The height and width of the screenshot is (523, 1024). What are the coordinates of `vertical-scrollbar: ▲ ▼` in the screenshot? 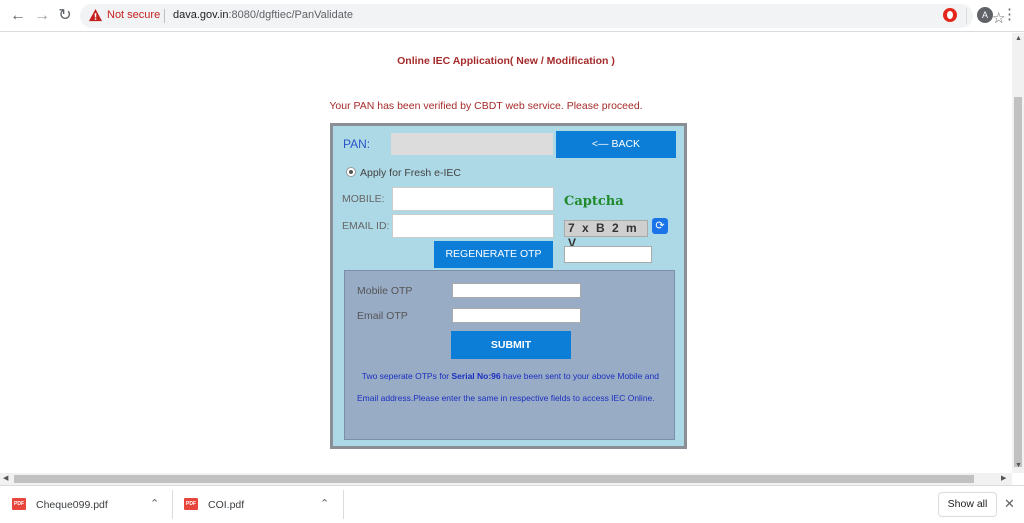 It's located at (1018, 253).